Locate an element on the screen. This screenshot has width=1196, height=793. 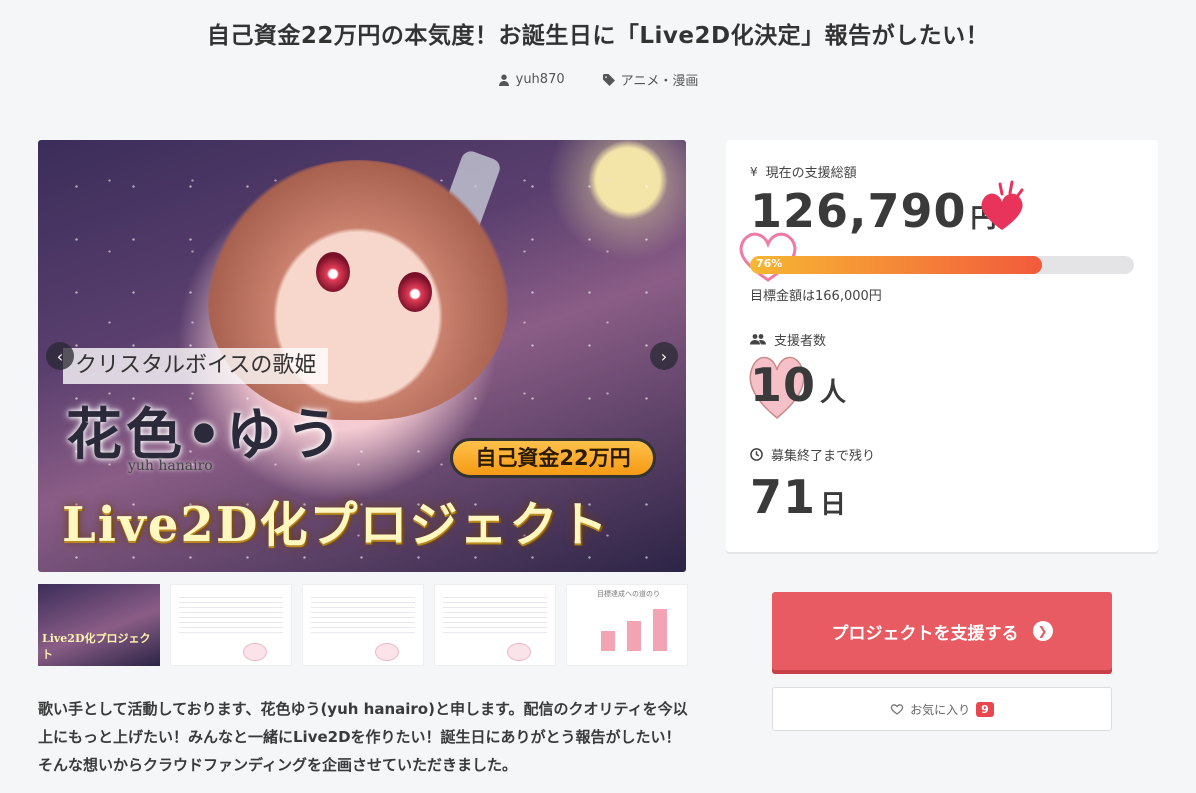
favorite-button: お気に入り 9 is located at coordinates (942, 709).